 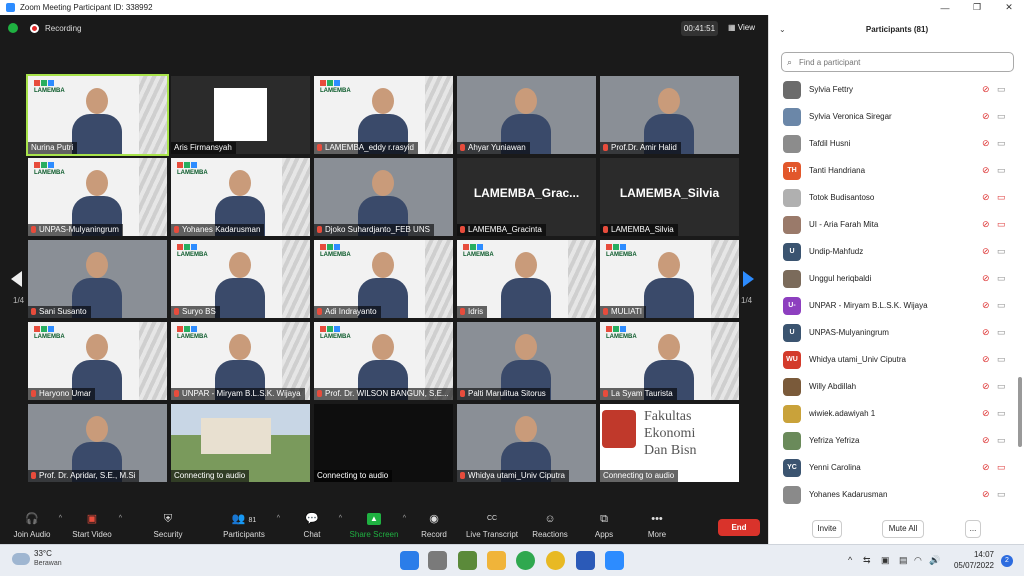 I want to click on participant-list-item: wiwiek.adawiyah 1 ⊘ ▭, so click(x=896, y=414).